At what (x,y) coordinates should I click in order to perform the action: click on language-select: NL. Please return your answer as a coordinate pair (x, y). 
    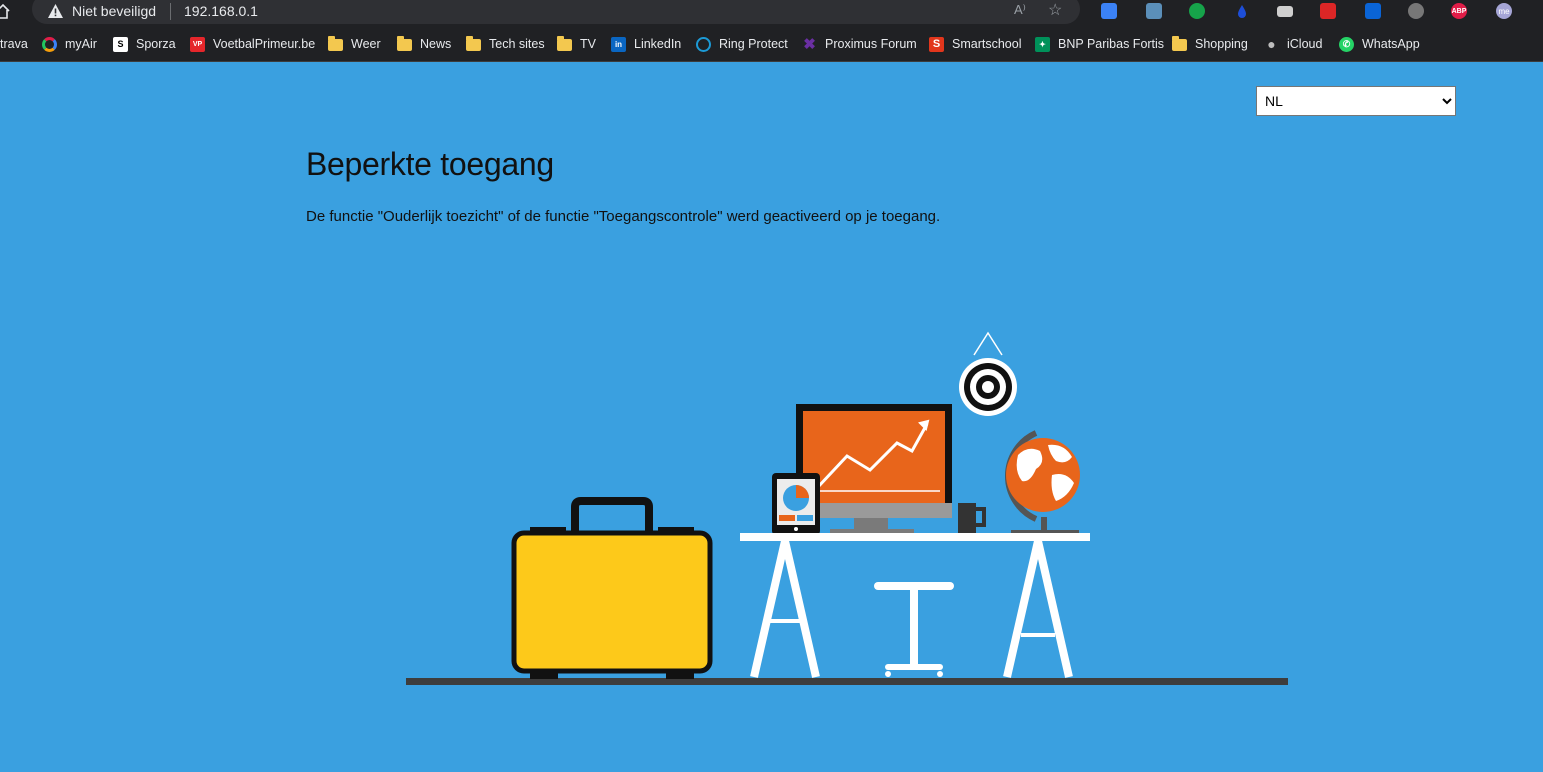
    Looking at the image, I should click on (1356, 101).